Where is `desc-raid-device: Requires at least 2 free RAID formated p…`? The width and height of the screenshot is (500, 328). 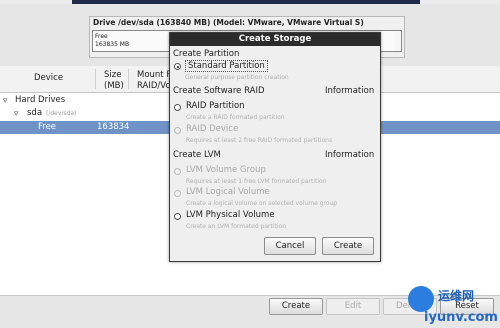
desc-raid-device: Requires at least 2 free RAID formated p… is located at coordinates (259, 140).